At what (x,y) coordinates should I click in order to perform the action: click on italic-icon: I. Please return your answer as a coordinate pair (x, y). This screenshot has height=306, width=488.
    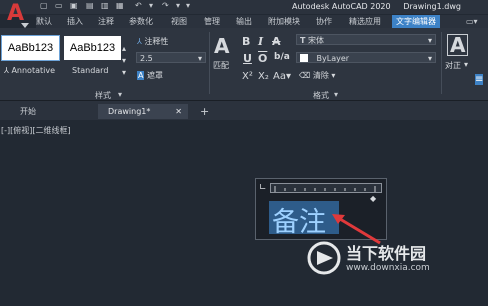
    Looking at the image, I should click on (260, 41).